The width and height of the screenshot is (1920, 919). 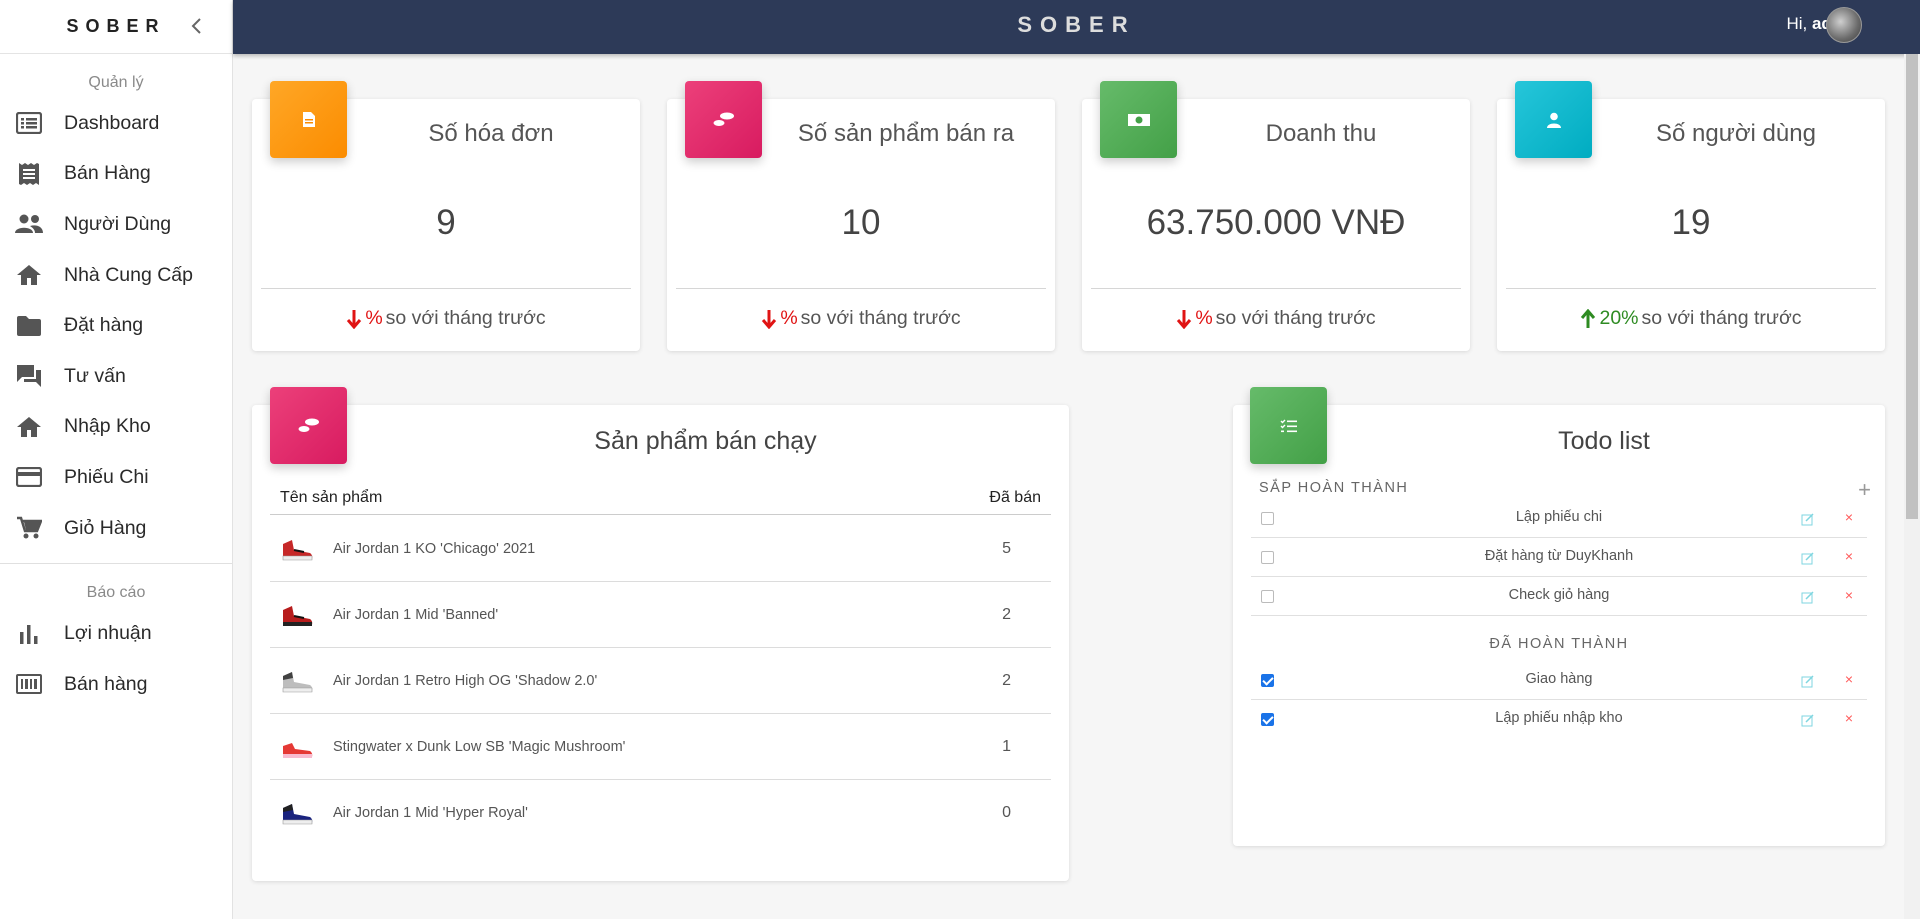 I want to click on column-header-sold: Đã bán, so click(x=1015, y=497).